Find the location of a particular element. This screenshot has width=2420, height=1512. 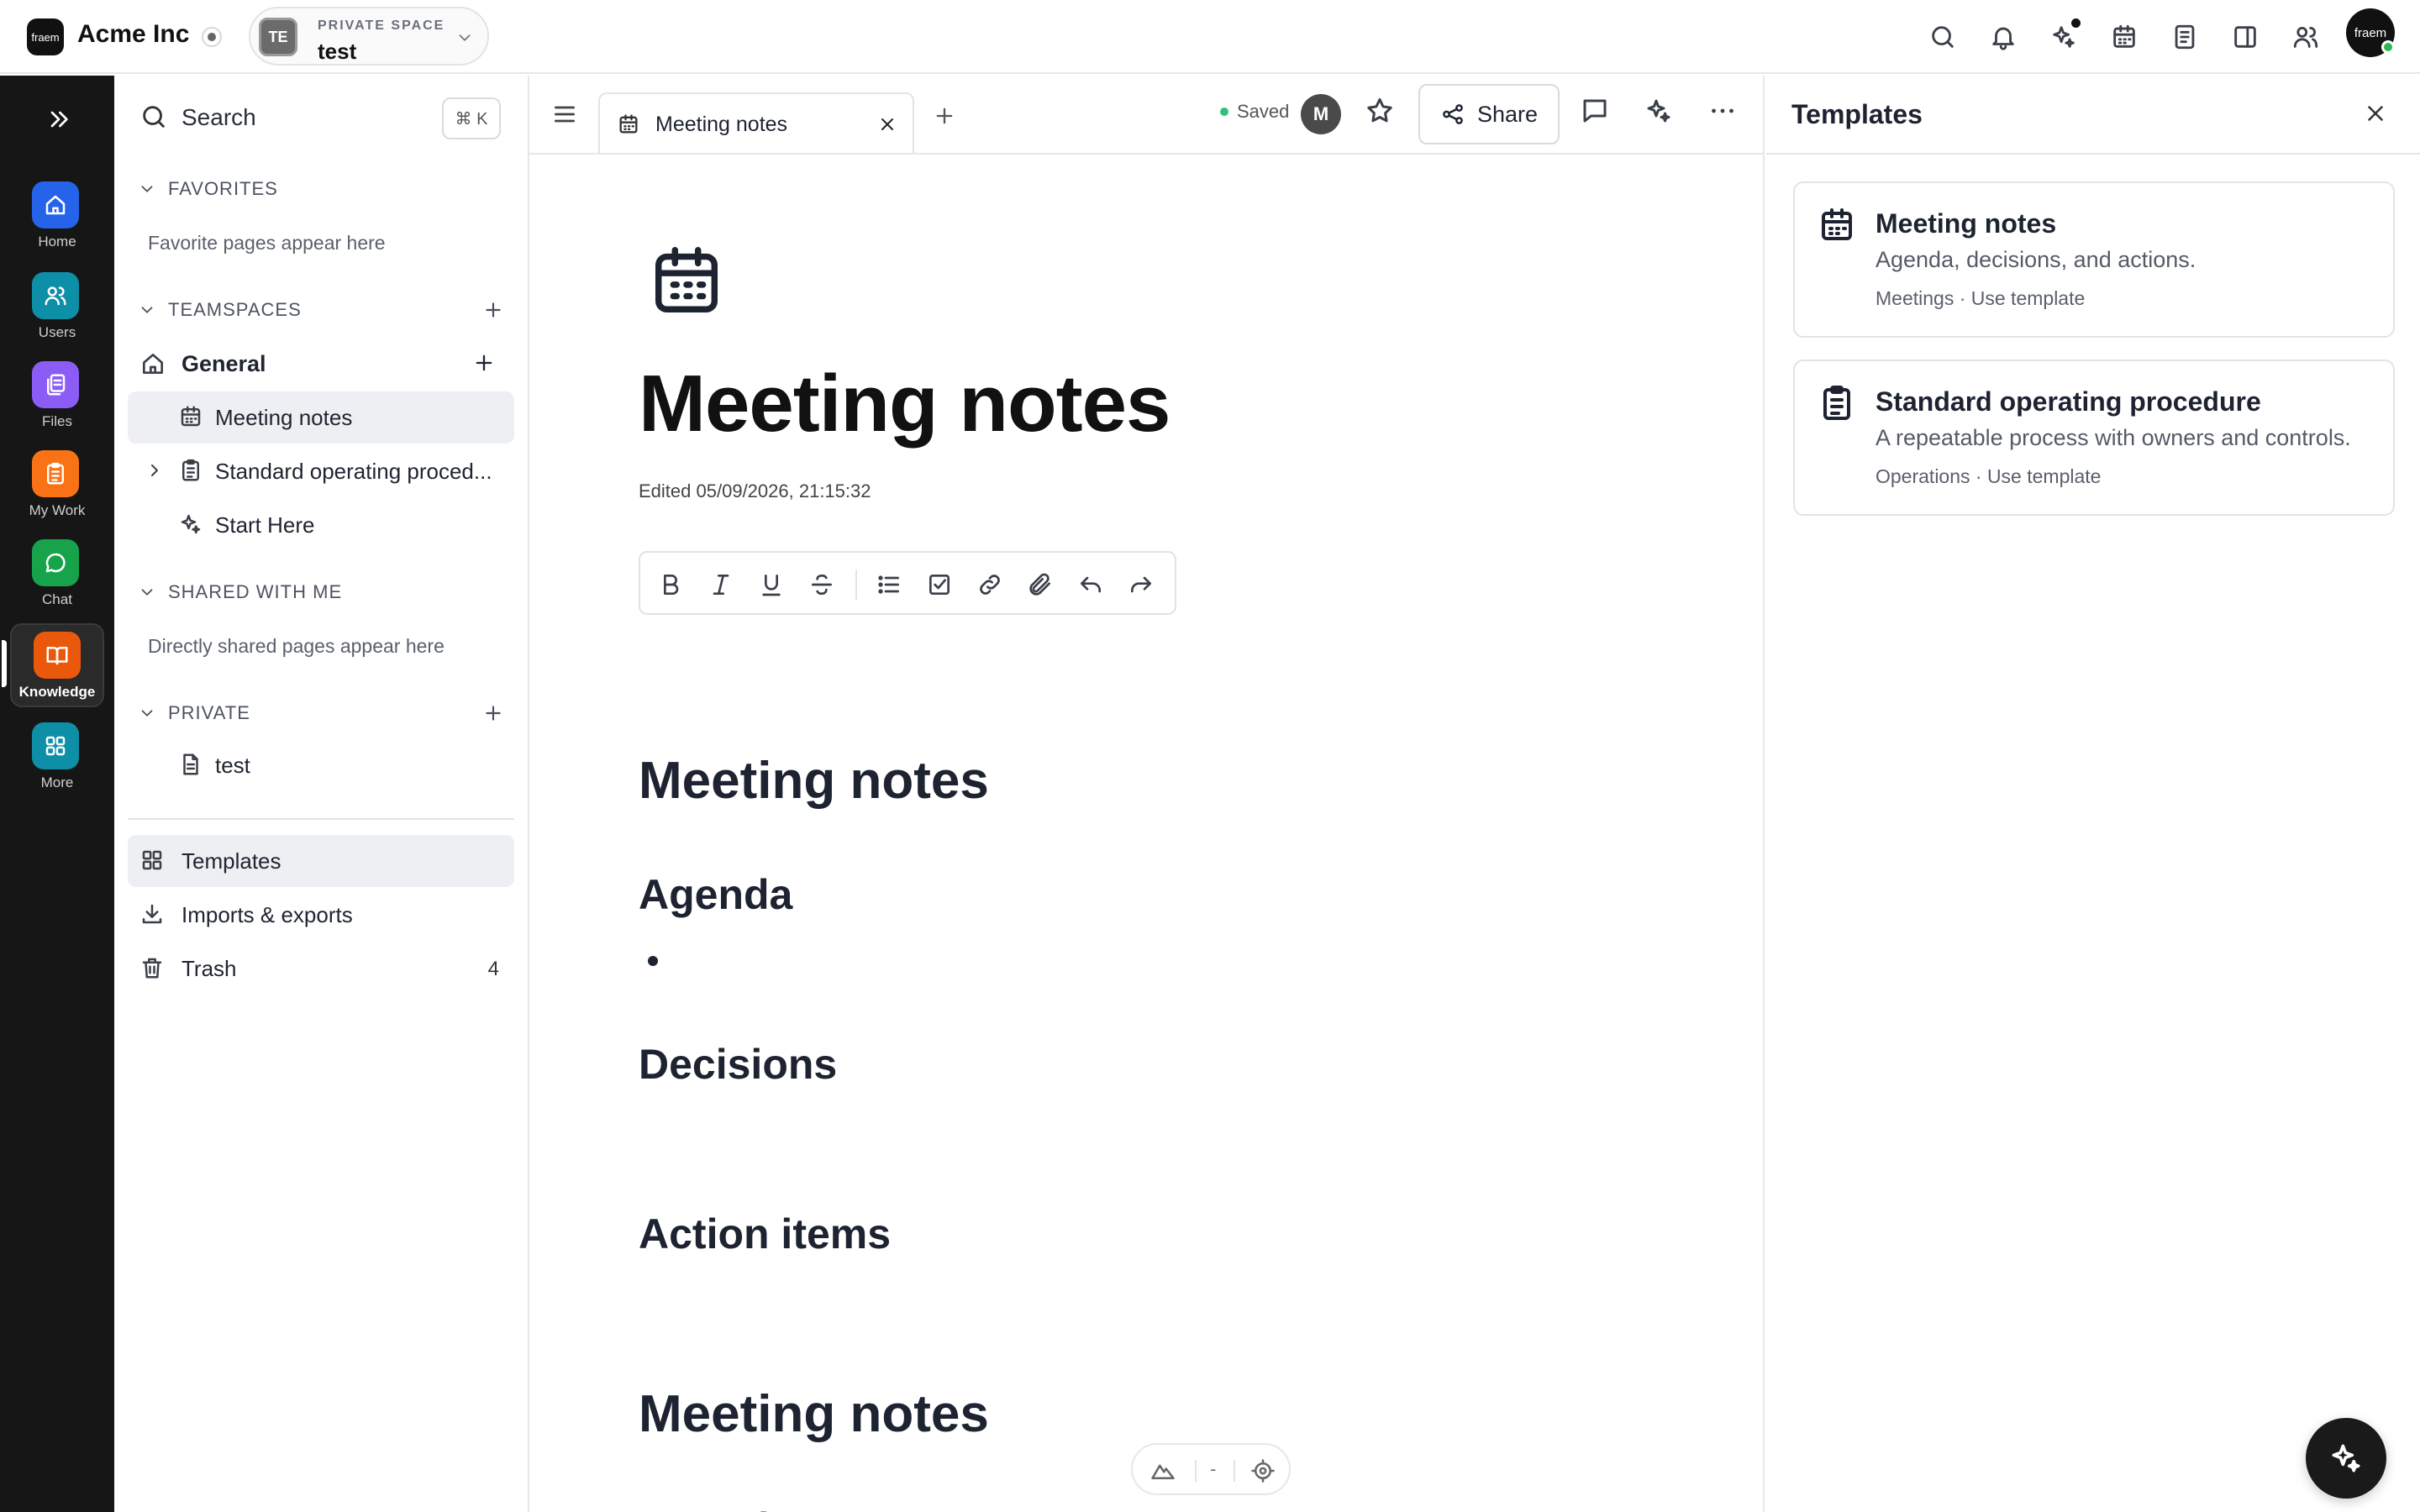

menu-icon is located at coordinates (564, 114).